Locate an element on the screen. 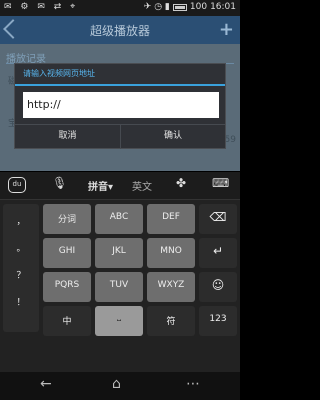 The height and width of the screenshot is (400, 320). backspace-icon: ⌫ is located at coordinates (218, 217).